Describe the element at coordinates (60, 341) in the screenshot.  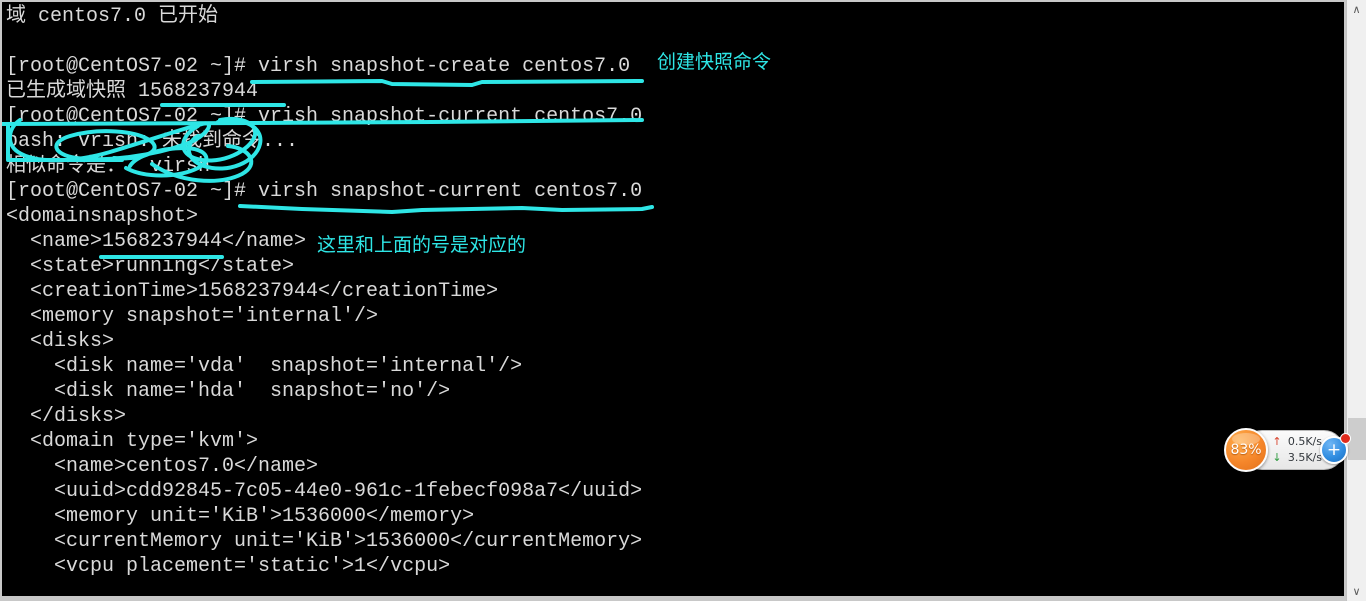
I see `terminal-line: <disks>` at that location.